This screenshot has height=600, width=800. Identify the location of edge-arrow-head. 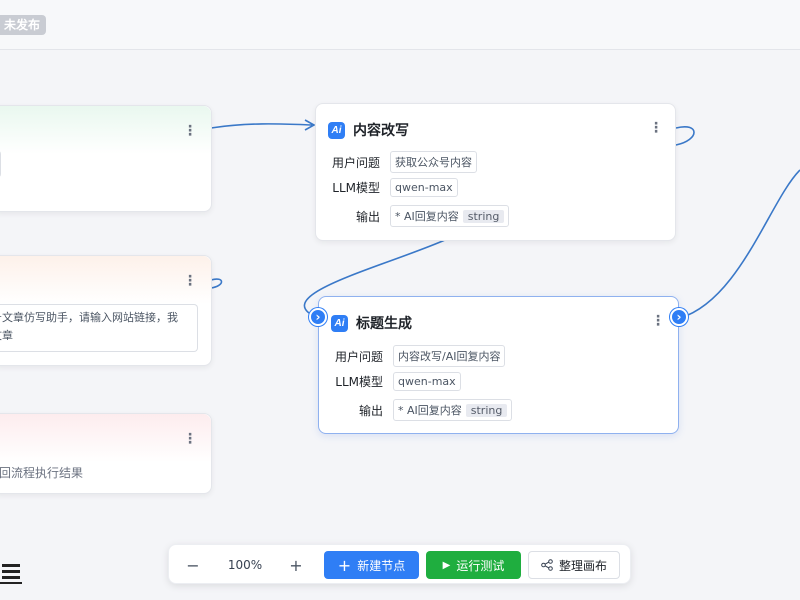
(310, 125).